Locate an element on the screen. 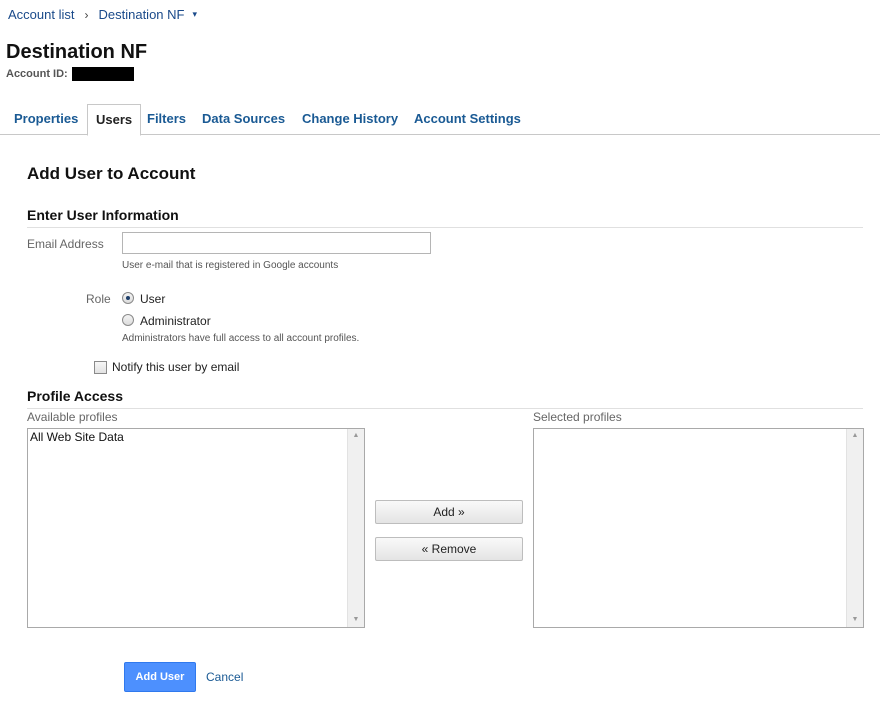  selected-profiles-label: Selected profiles is located at coordinates (577, 417).